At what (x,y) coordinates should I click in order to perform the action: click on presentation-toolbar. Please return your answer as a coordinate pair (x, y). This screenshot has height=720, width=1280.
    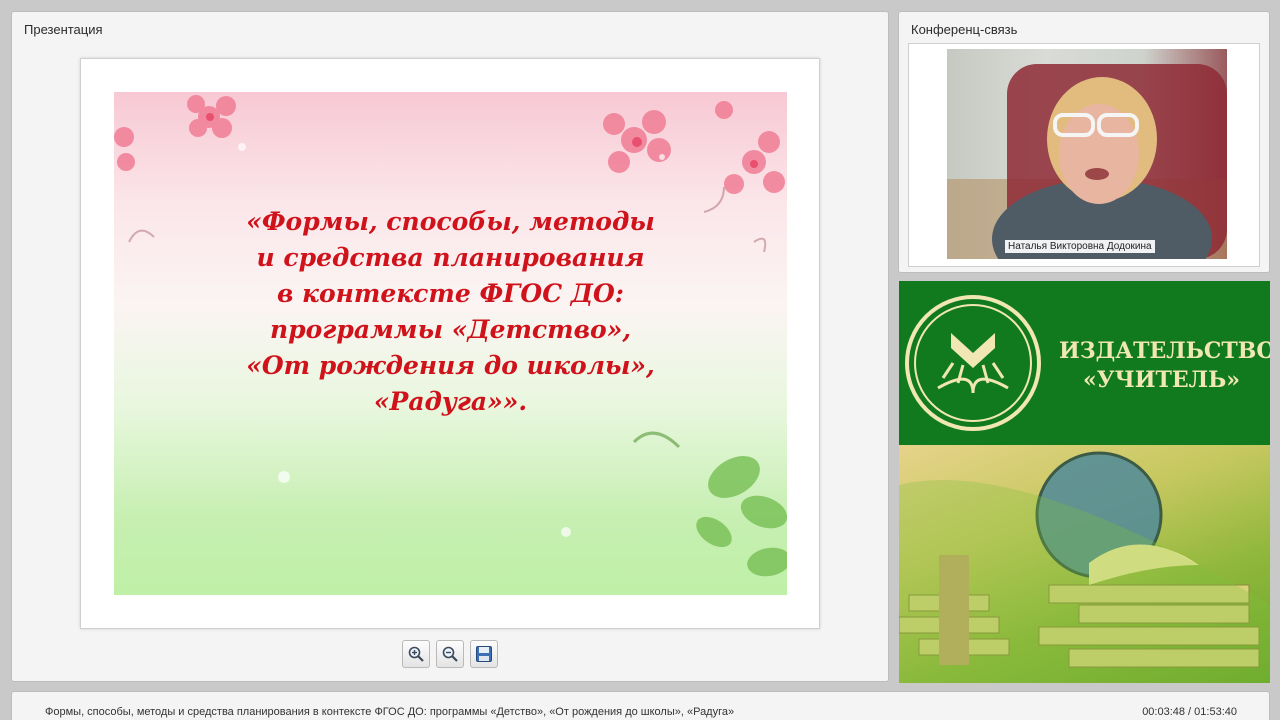
    Looking at the image, I should click on (450, 654).